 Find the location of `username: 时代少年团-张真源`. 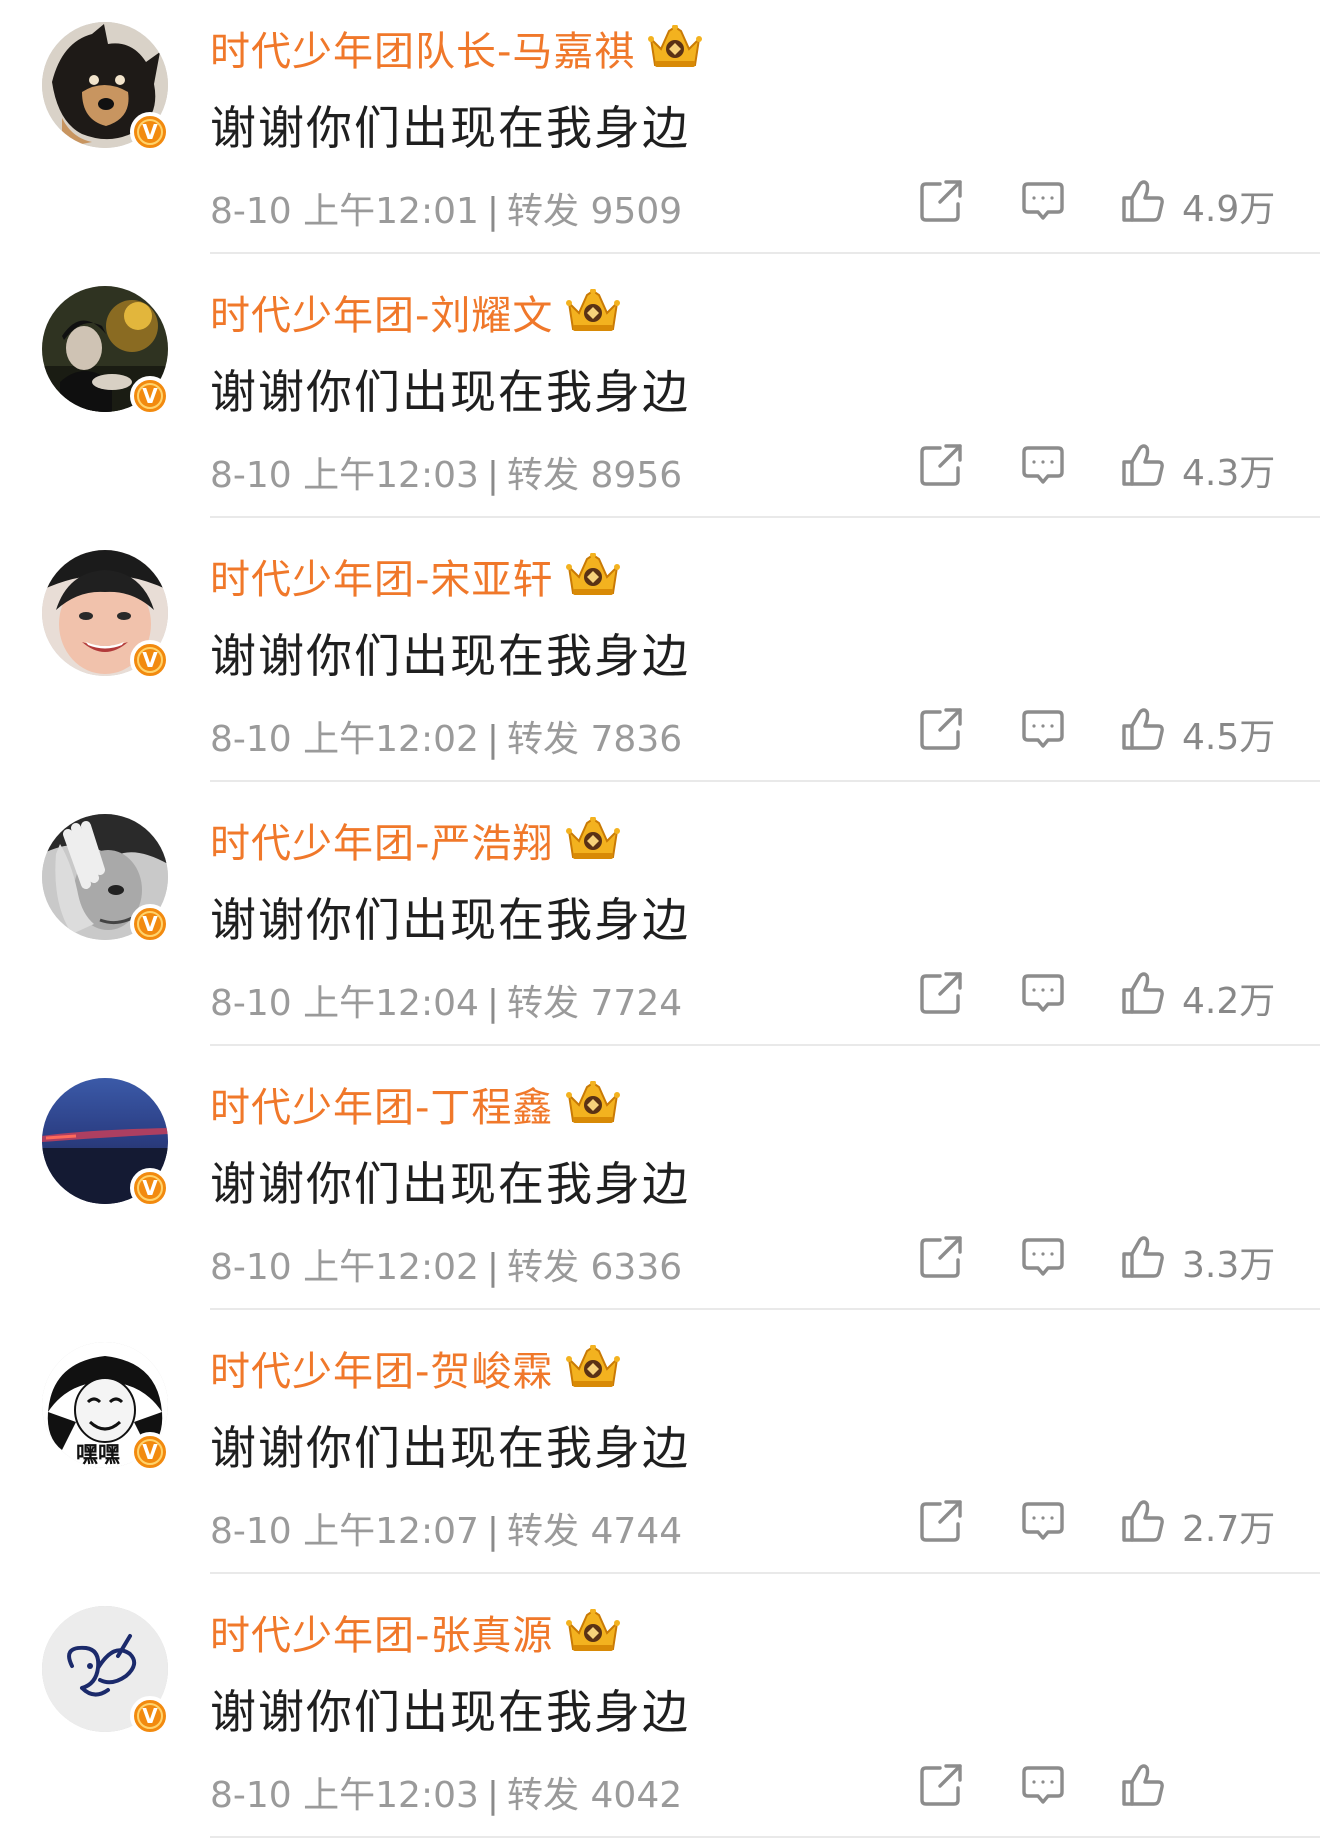

username: 时代少年团-张真源 is located at coordinates (381, 1632).